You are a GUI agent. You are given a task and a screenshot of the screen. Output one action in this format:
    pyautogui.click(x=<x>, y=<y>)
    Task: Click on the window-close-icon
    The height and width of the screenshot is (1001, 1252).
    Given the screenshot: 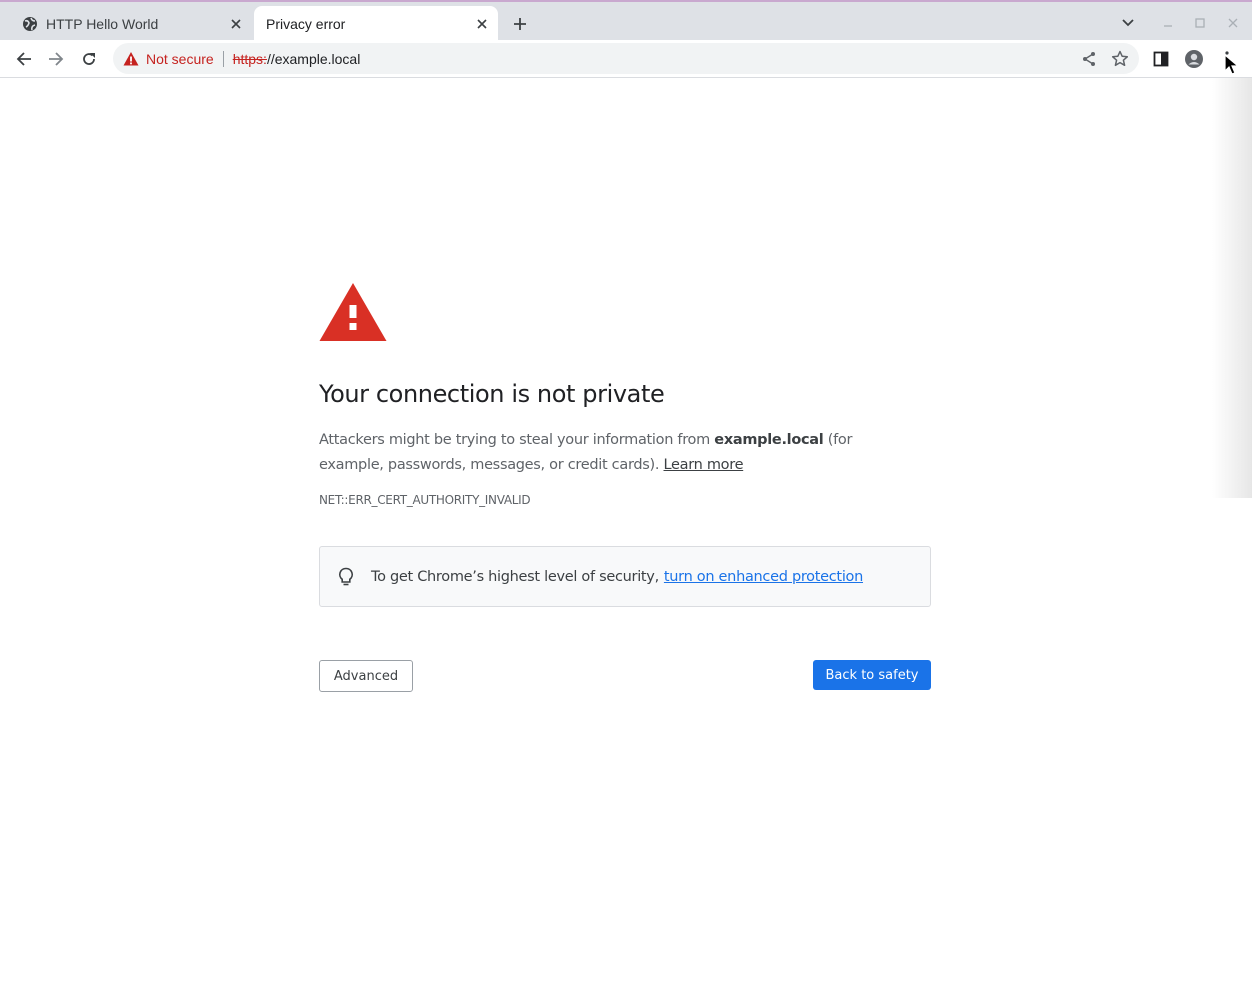 What is the action you would take?
    pyautogui.click(x=1233, y=23)
    